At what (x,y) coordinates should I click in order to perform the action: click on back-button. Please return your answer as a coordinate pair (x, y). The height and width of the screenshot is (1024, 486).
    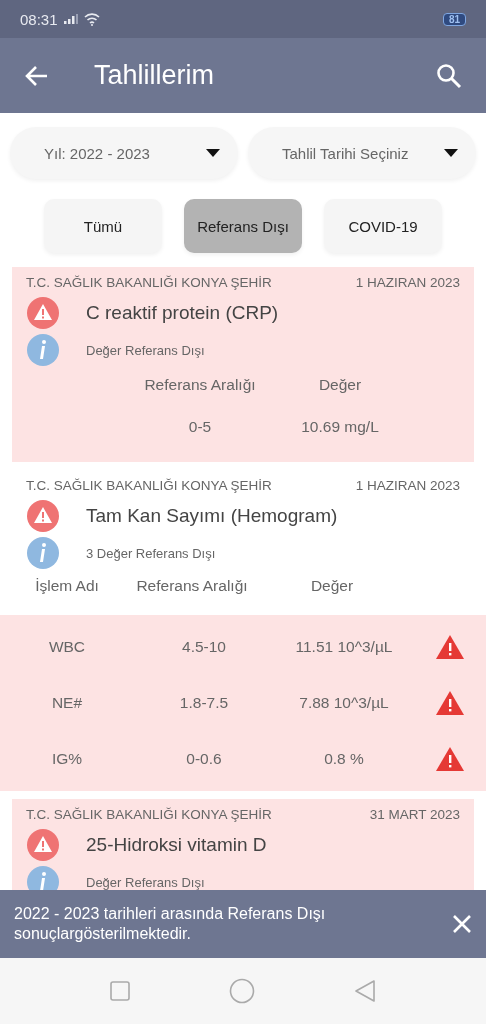
    Looking at the image, I should click on (36, 75).